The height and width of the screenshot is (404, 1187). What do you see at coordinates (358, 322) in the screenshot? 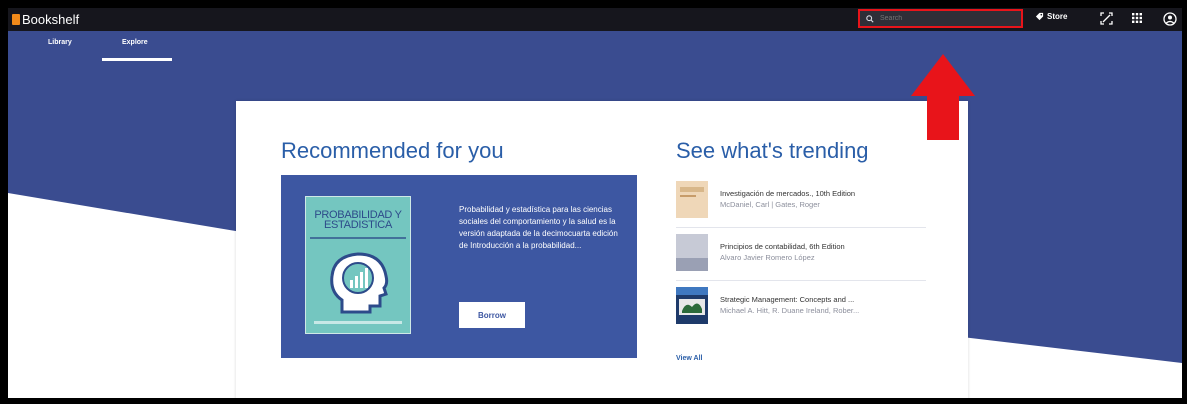
I see `cover-footer-line` at bounding box center [358, 322].